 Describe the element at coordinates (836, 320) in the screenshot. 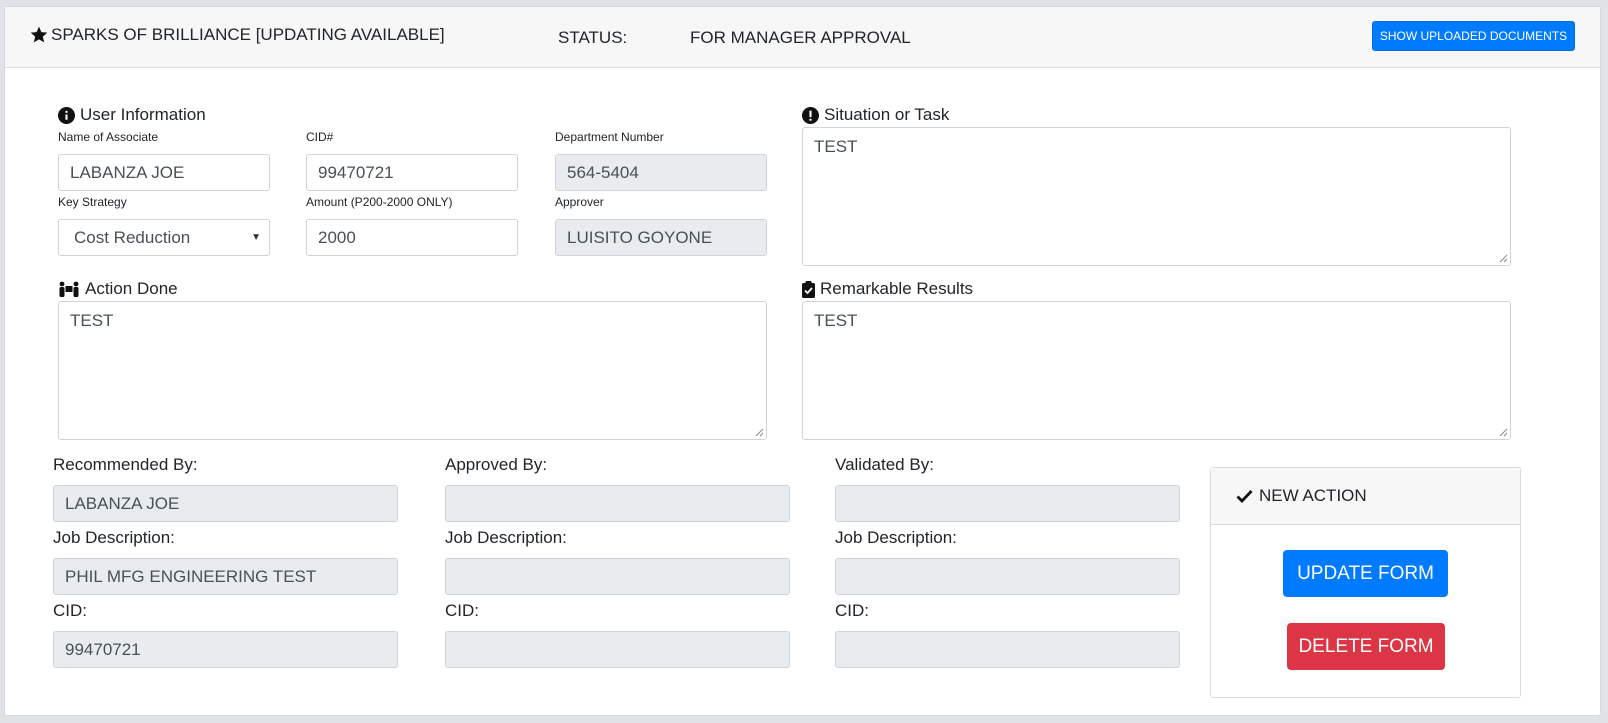

I see `remarkable-results-text: TEST` at that location.